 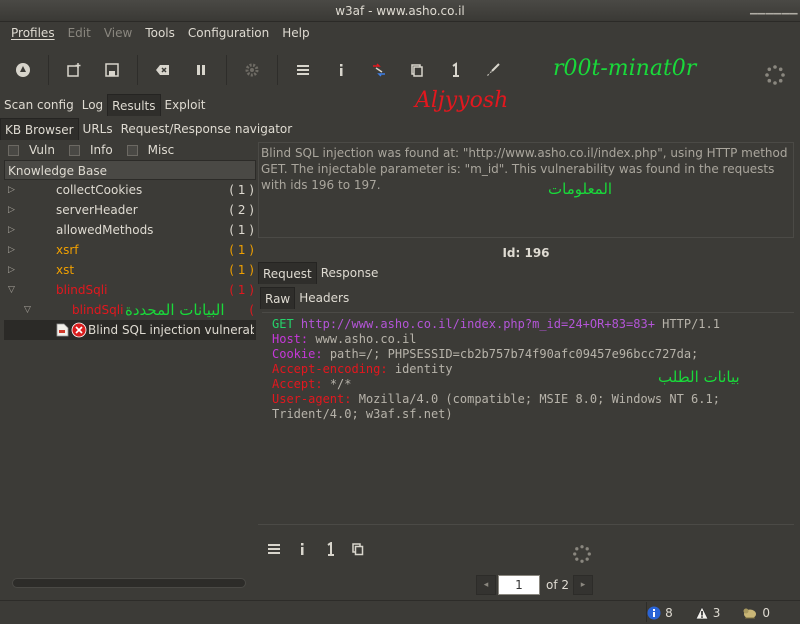 I want to click on save-profile-button, so click(x=112, y=70).